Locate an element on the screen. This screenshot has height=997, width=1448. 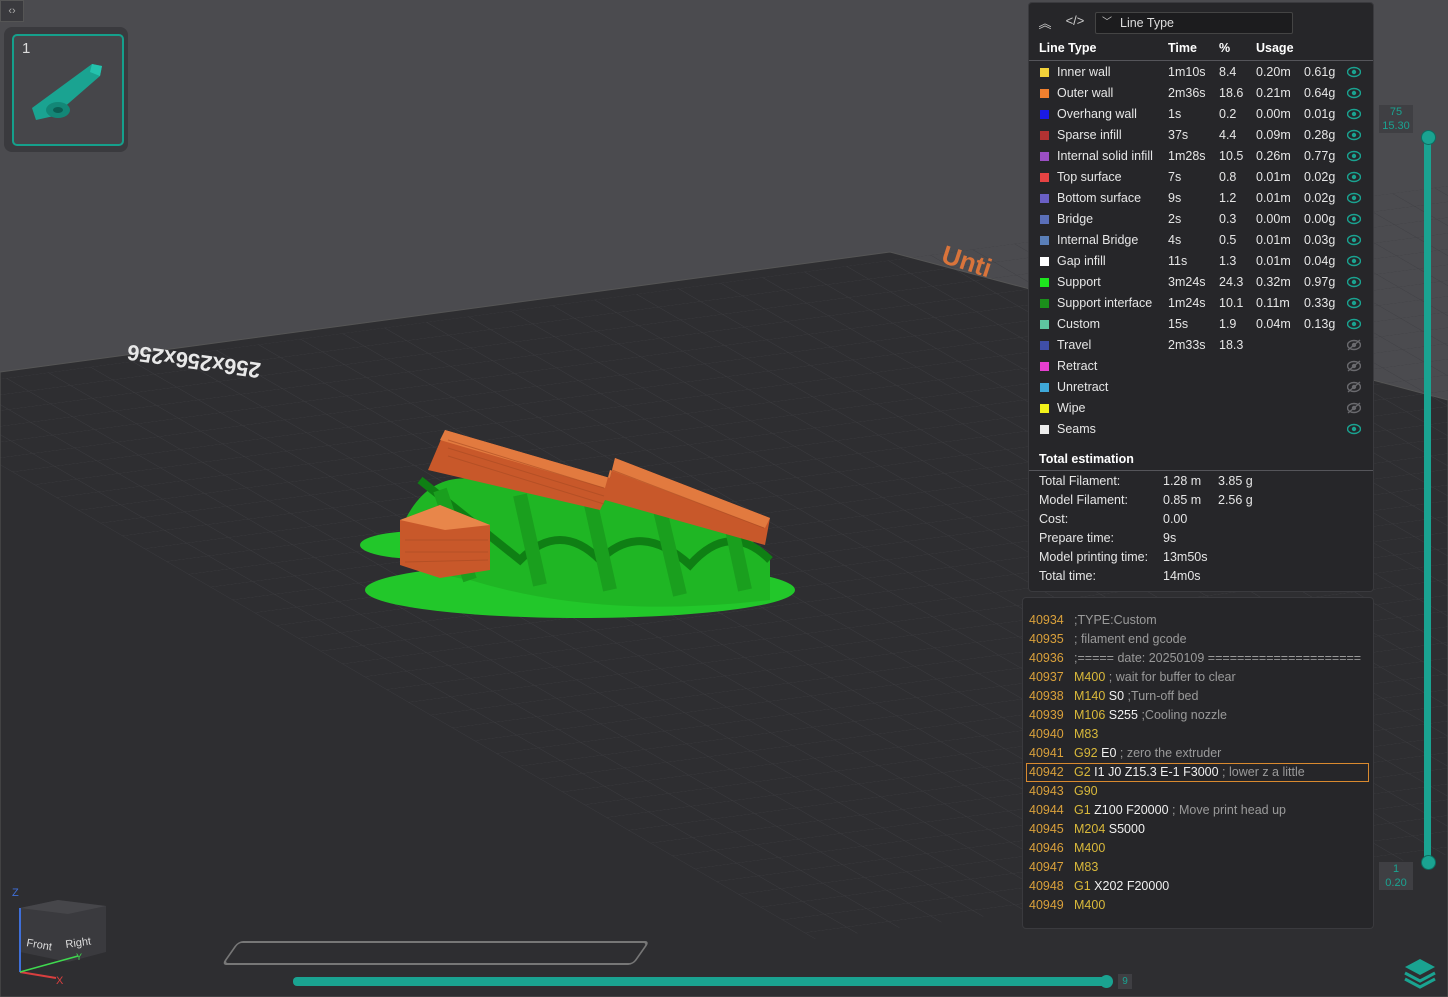
collapse-button: ‹› is located at coordinates (12, 11).